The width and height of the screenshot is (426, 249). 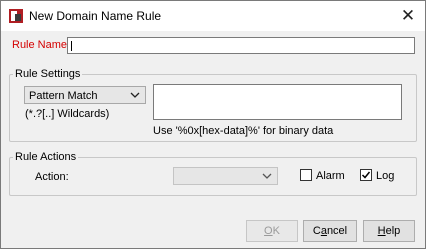 What do you see at coordinates (71, 46) in the screenshot?
I see `text-caret` at bounding box center [71, 46].